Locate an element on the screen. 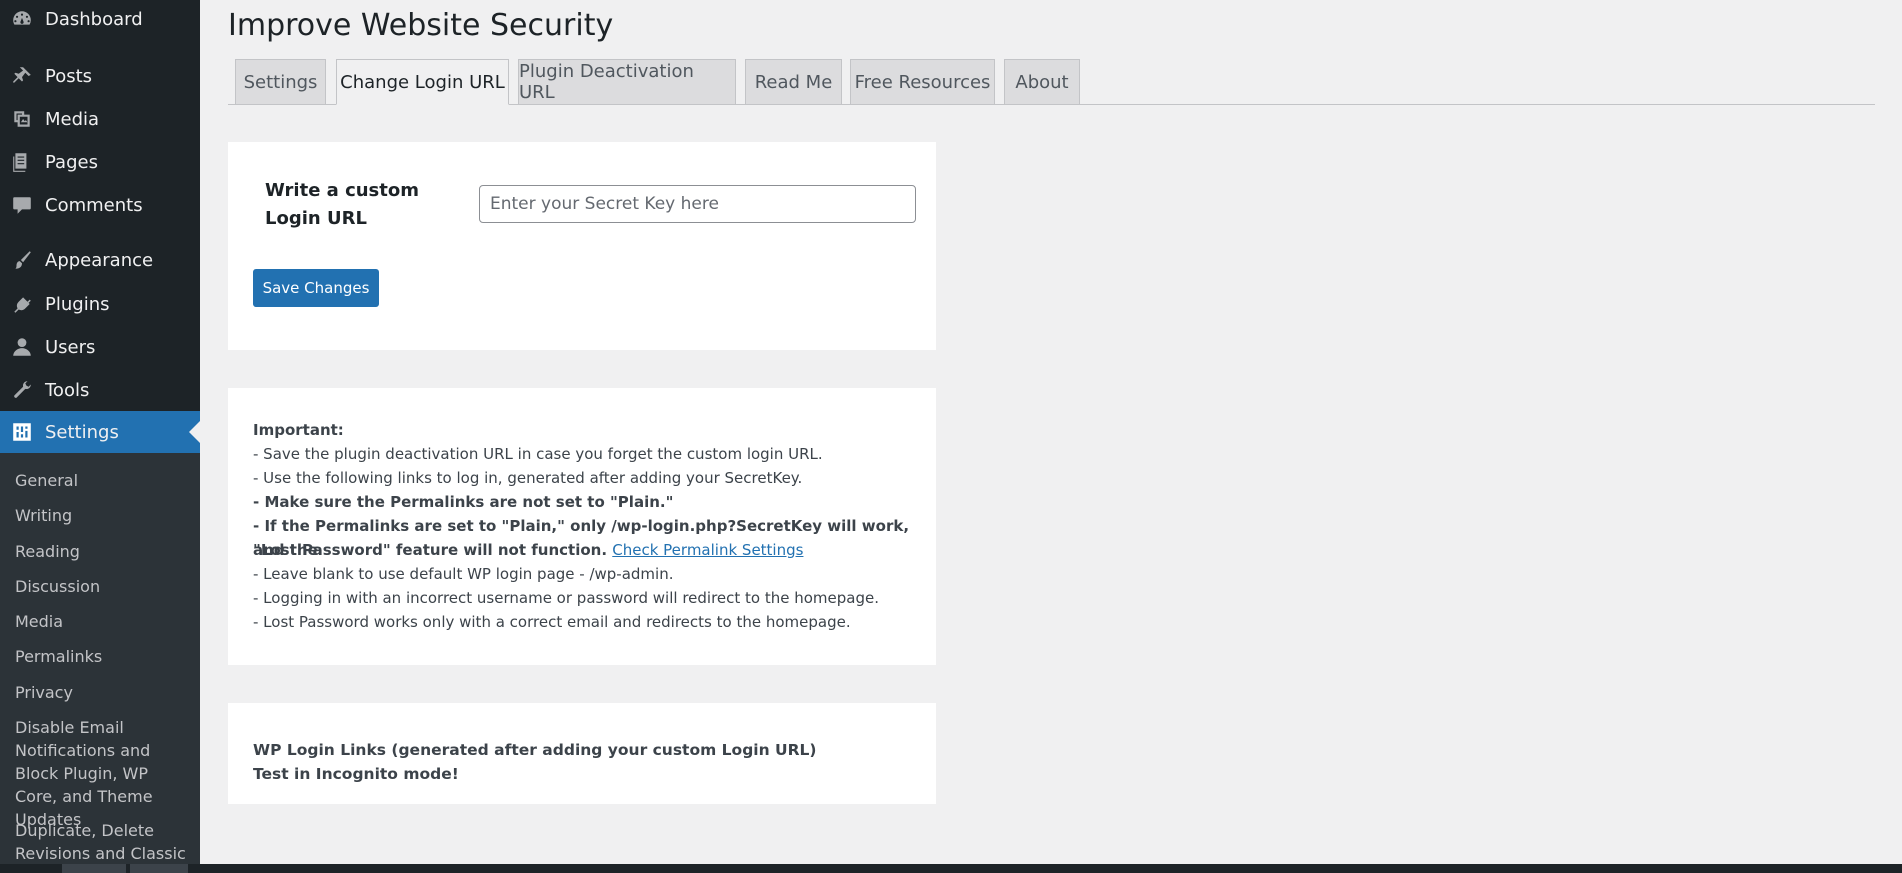  secret-key-input is located at coordinates (697, 204).